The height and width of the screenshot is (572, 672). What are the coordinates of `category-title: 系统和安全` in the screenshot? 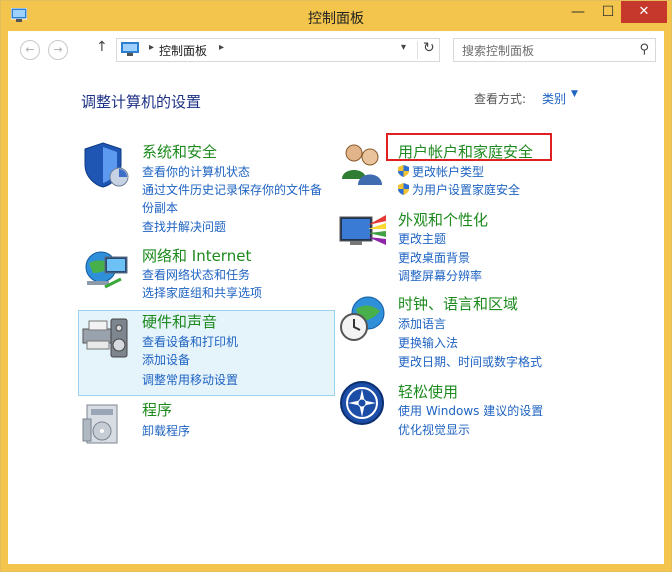 It's located at (179, 151).